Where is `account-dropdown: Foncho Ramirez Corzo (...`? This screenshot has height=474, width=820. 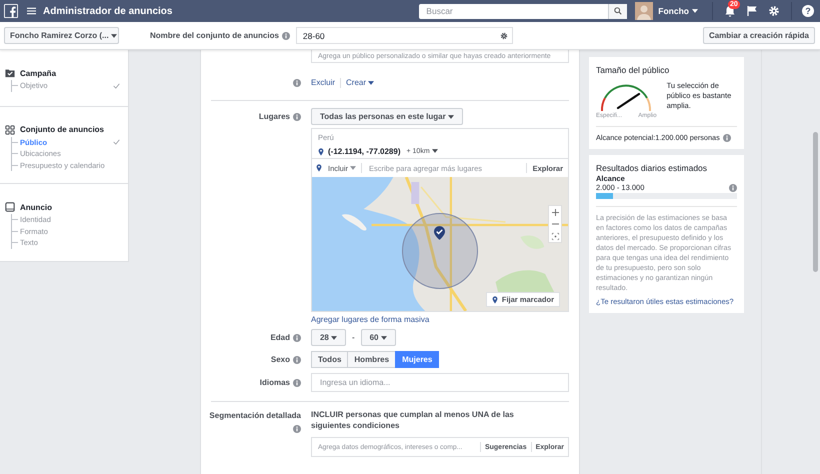 account-dropdown: Foncho Ramirez Corzo (... is located at coordinates (61, 35).